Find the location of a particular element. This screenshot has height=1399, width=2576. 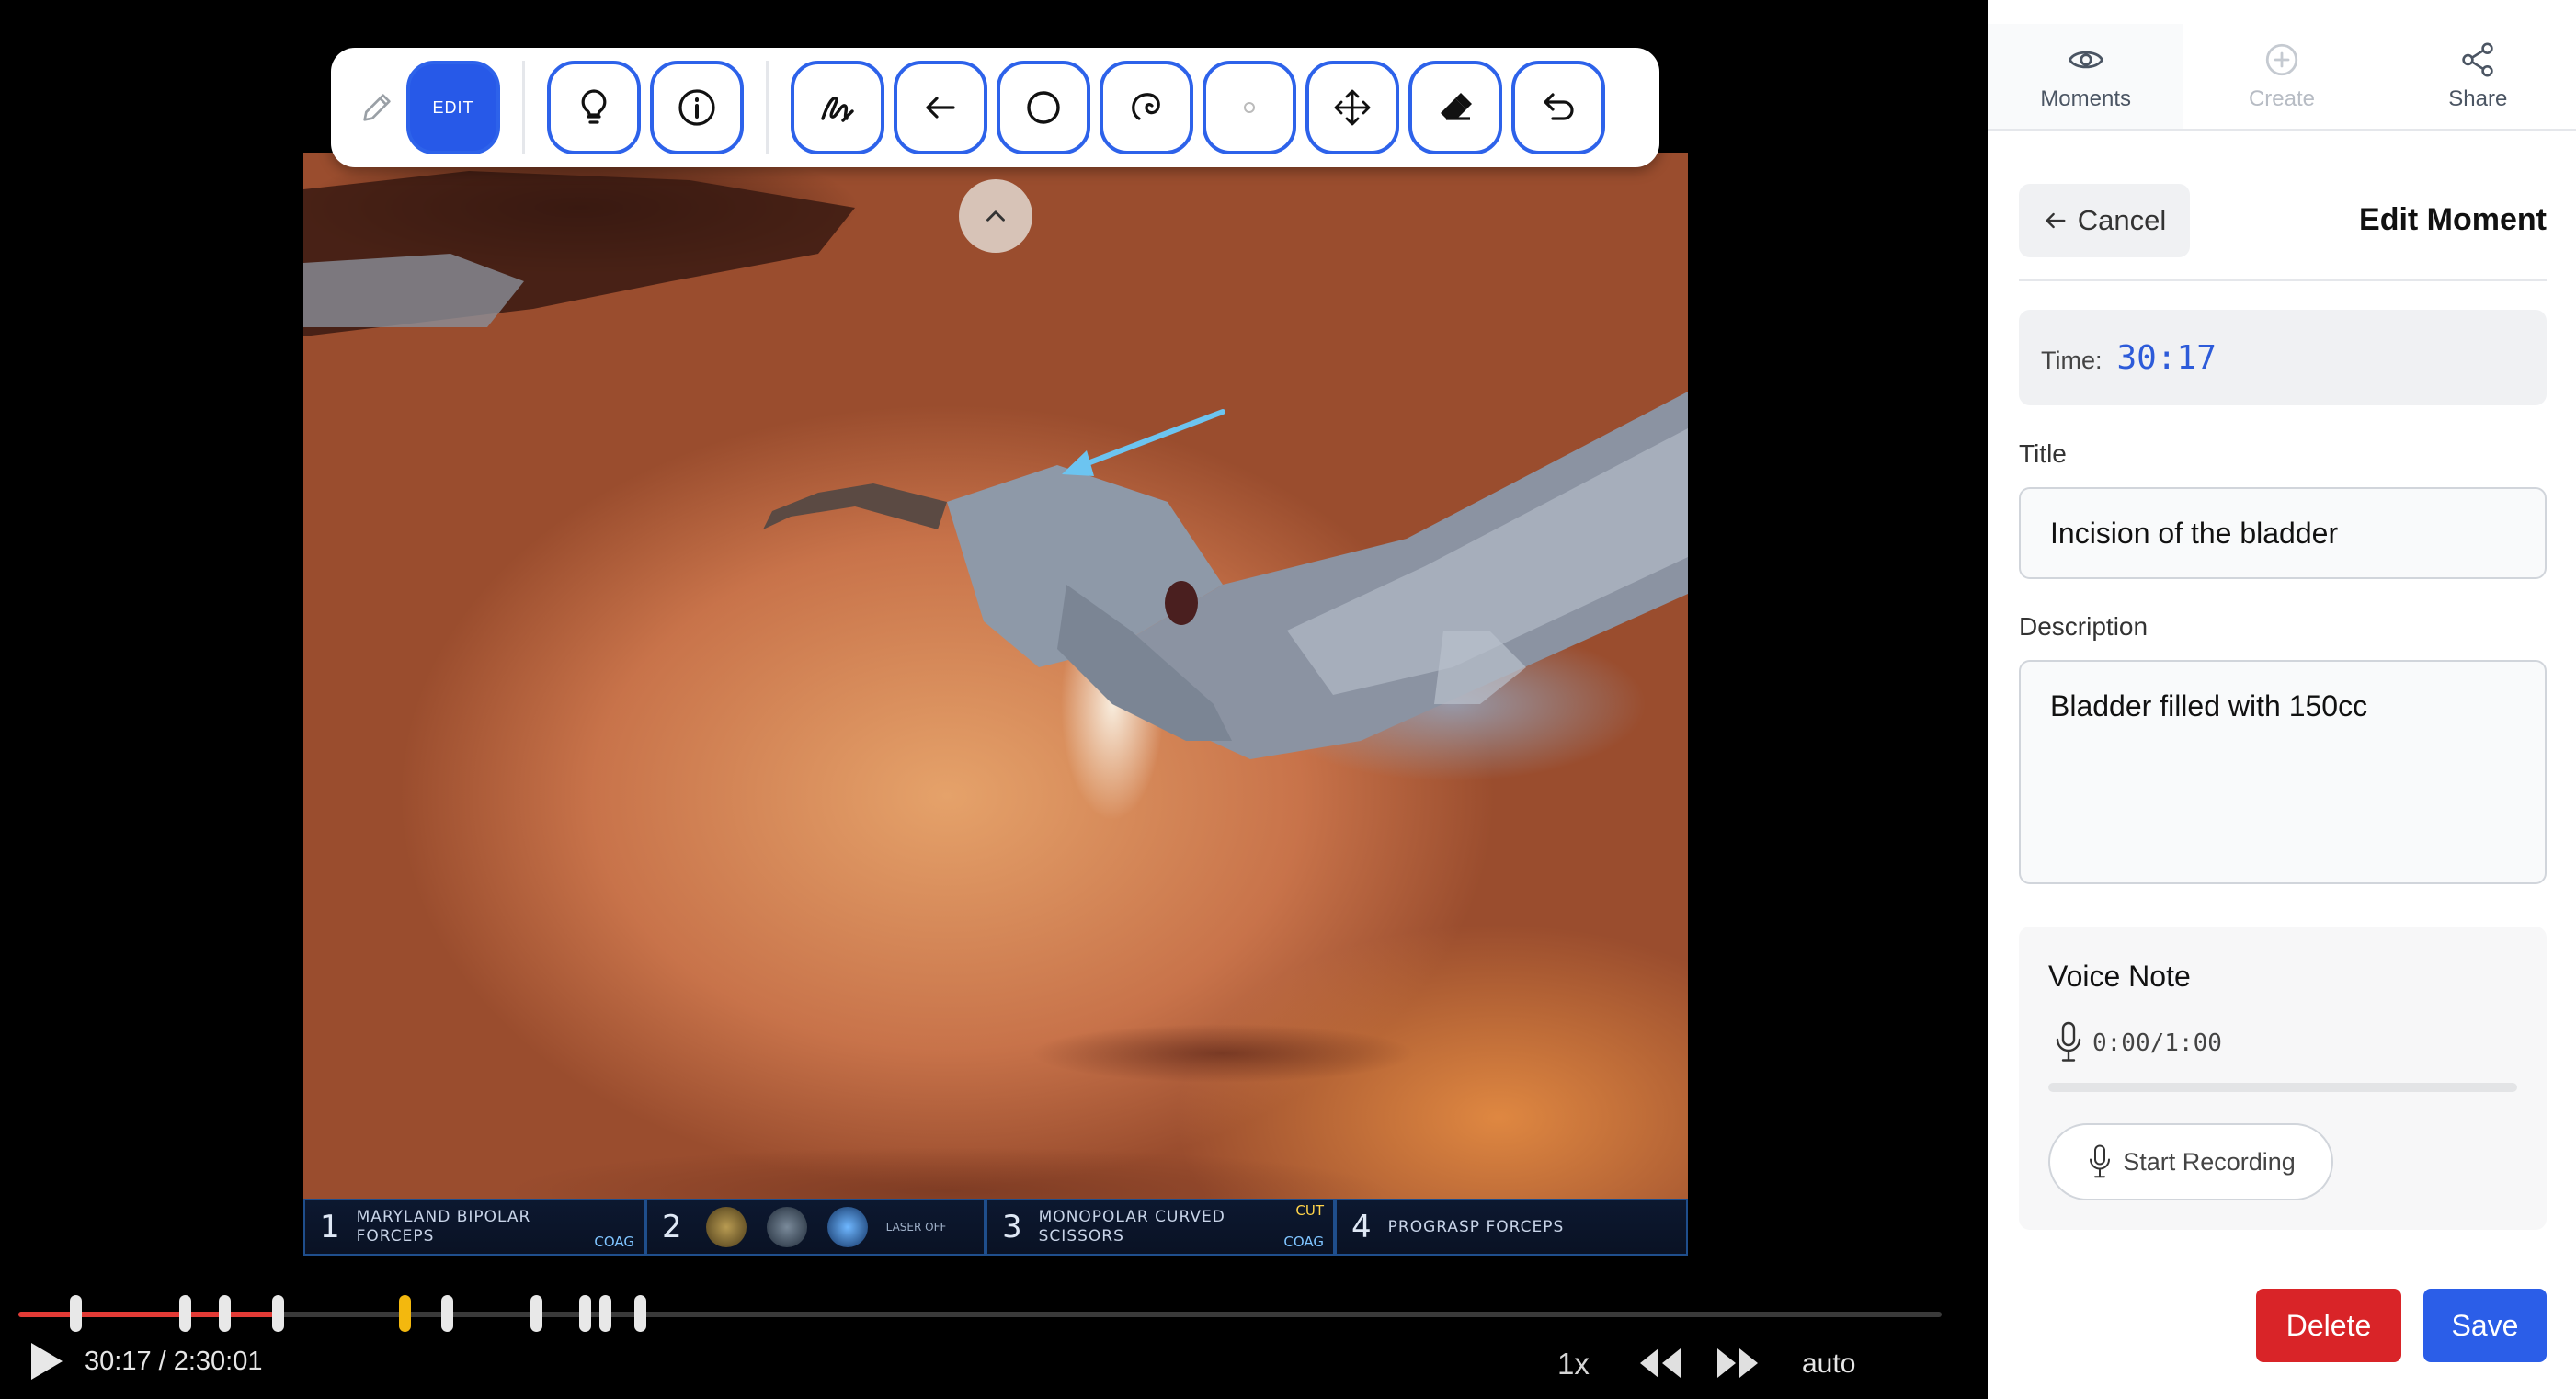

title-input is located at coordinates (2283, 533).